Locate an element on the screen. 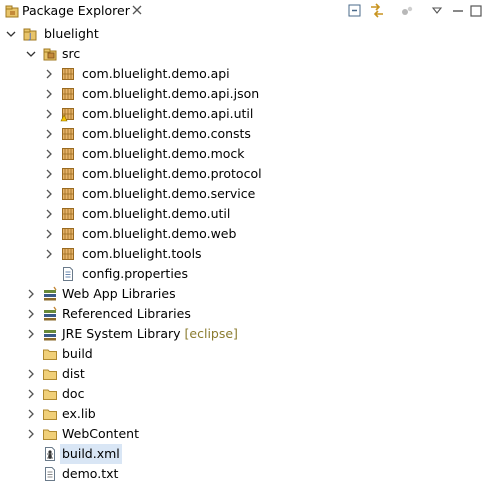  tree-row-folder: WebContent is located at coordinates (243, 434).